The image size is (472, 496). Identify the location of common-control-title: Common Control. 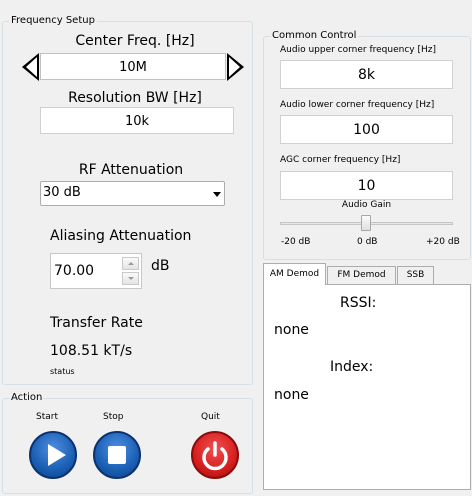
(314, 36).